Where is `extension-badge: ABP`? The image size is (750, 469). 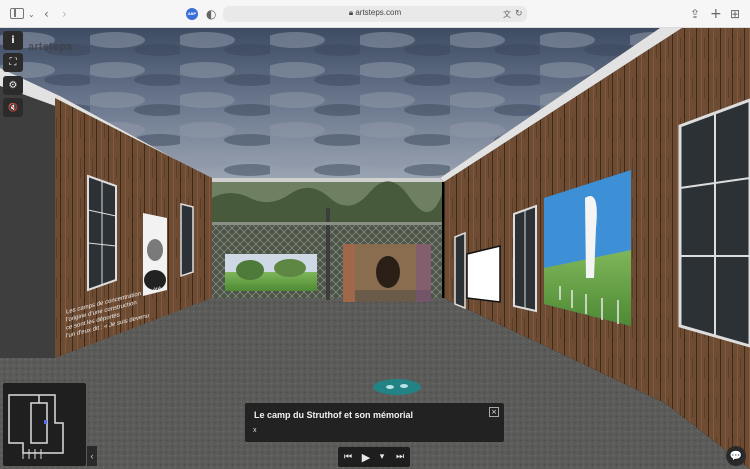 extension-badge: ABP is located at coordinates (192, 14).